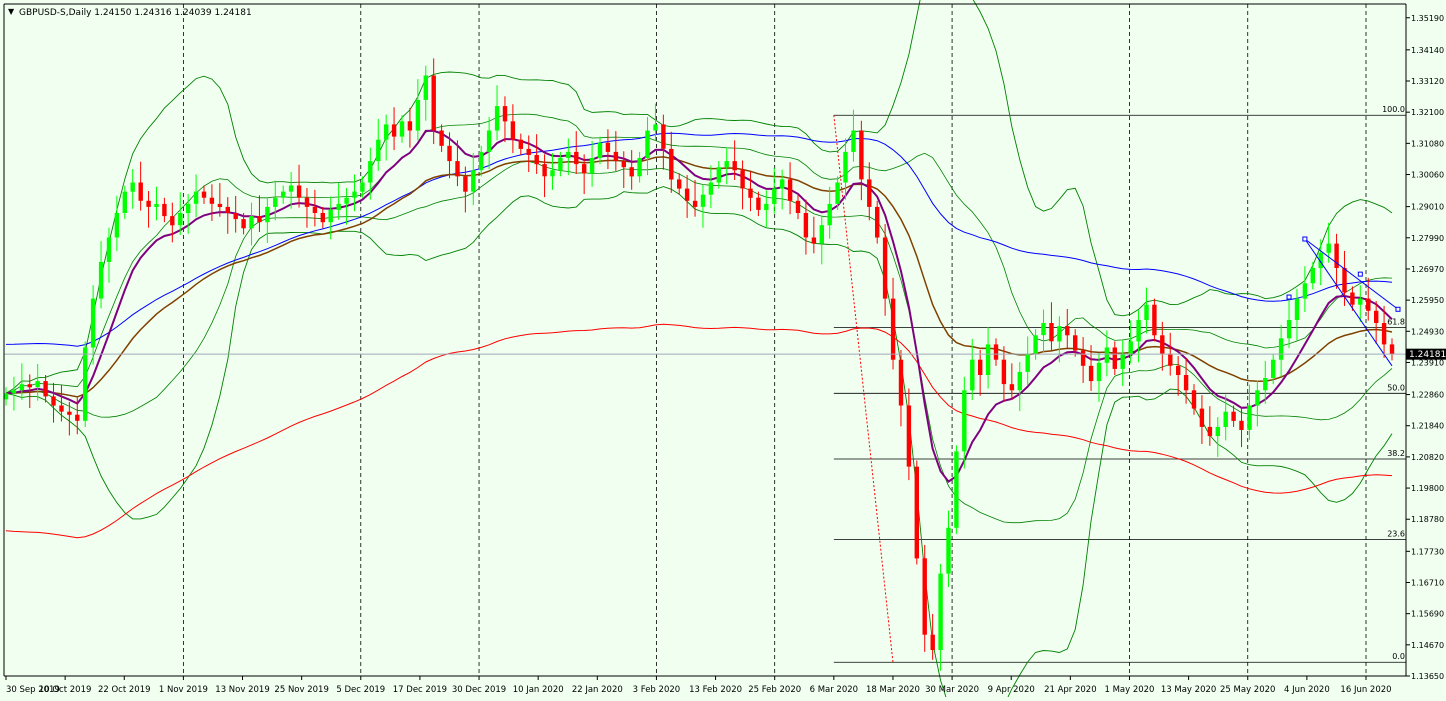 The height and width of the screenshot is (701, 1446). Describe the element at coordinates (1307, 690) in the screenshot. I see `x-tick-label-22: 4 Jun 2020` at that location.